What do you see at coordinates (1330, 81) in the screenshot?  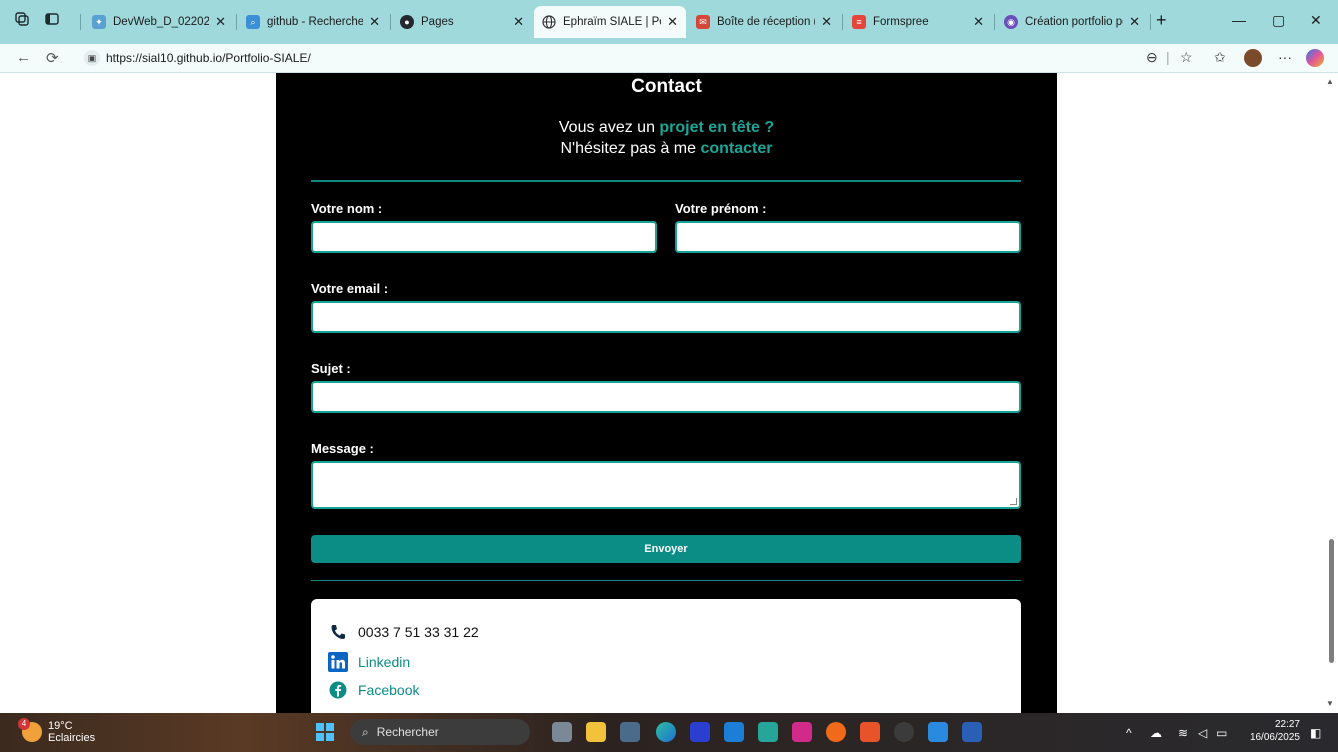 I see `scroll-up-icon: ▲` at bounding box center [1330, 81].